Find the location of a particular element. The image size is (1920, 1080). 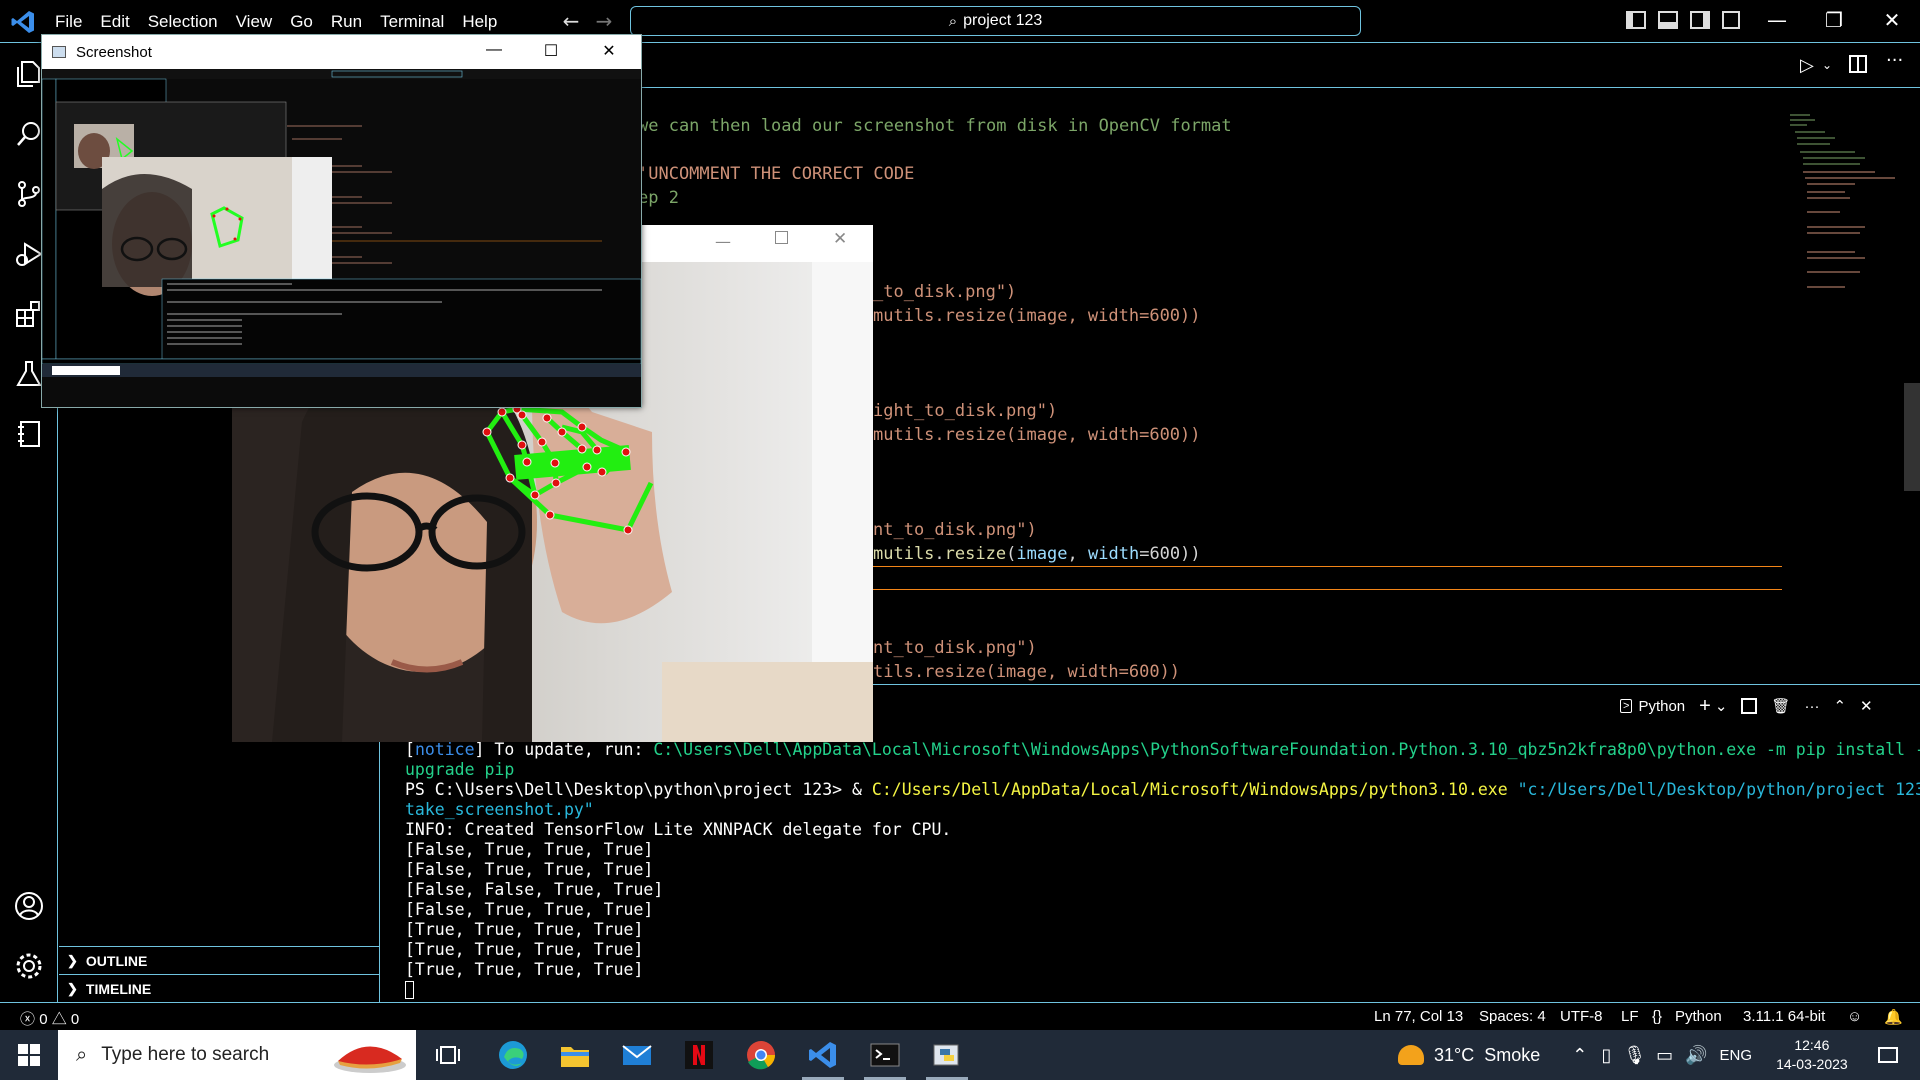

maximize-icon: ☐ is located at coordinates (551, 51).